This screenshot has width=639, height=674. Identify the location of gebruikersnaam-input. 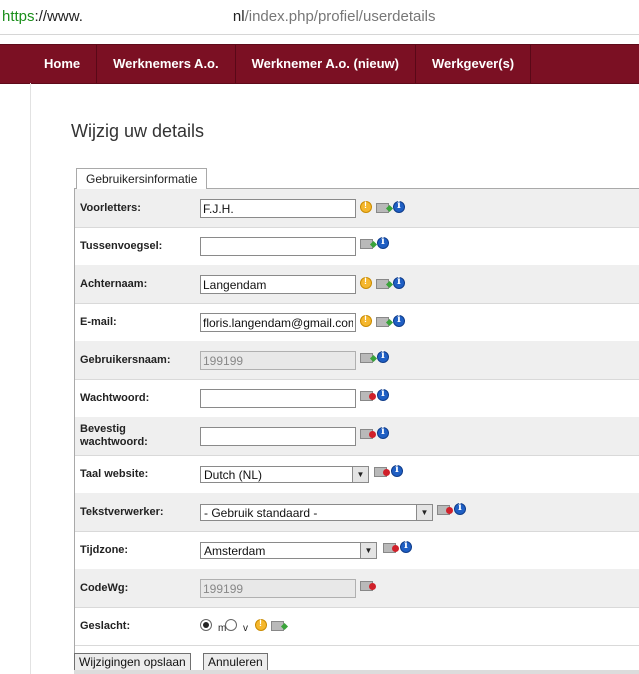
(278, 360).